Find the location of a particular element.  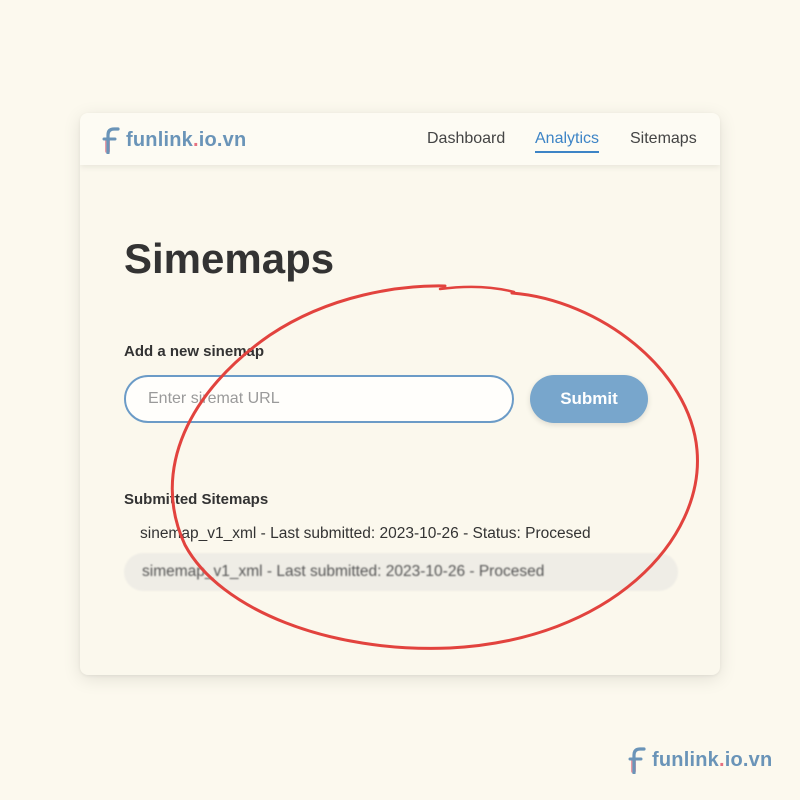

brand-logo: funlink.io.vn is located at coordinates (174, 140).